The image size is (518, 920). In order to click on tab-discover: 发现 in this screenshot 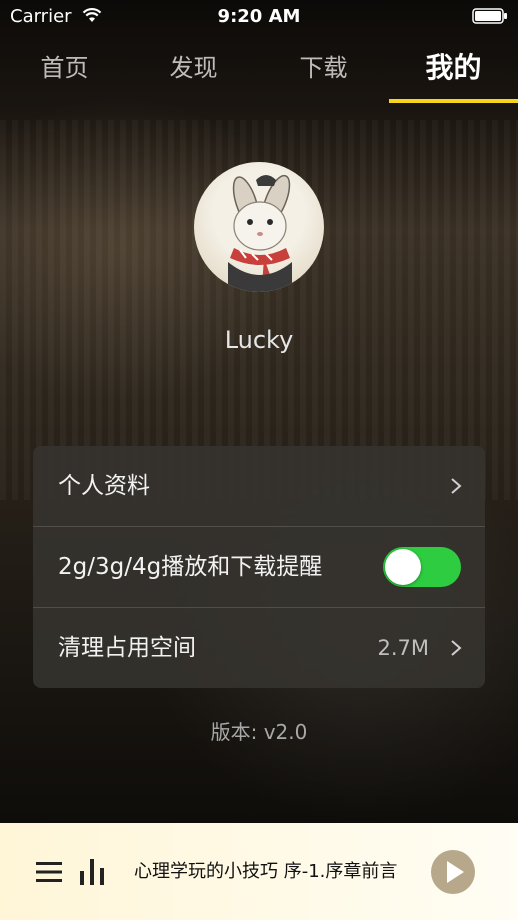, I will do `click(193, 76)`.